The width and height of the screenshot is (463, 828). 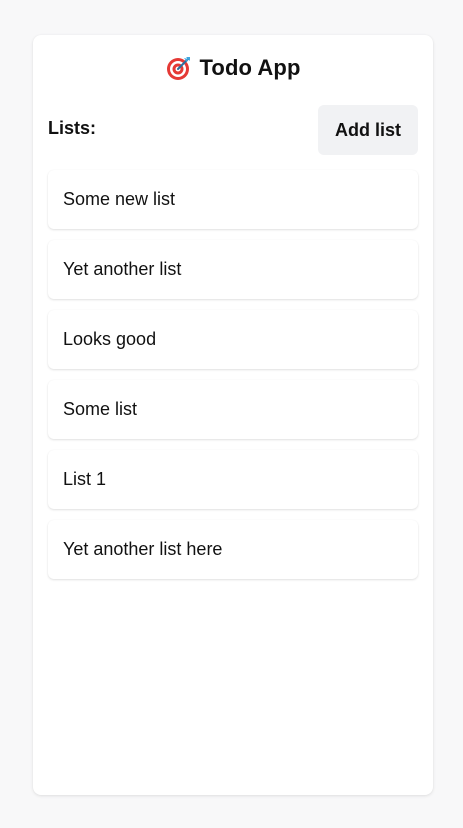 I want to click on app-header: Todo App, so click(x=233, y=68).